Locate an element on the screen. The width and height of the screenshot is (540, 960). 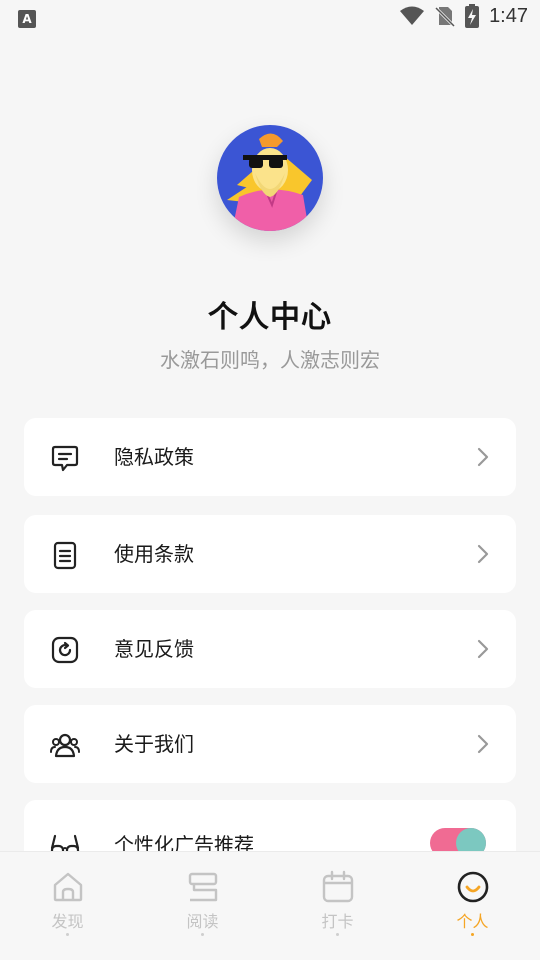
menu-item-feedback: 意见反馈 is located at coordinates (270, 649).